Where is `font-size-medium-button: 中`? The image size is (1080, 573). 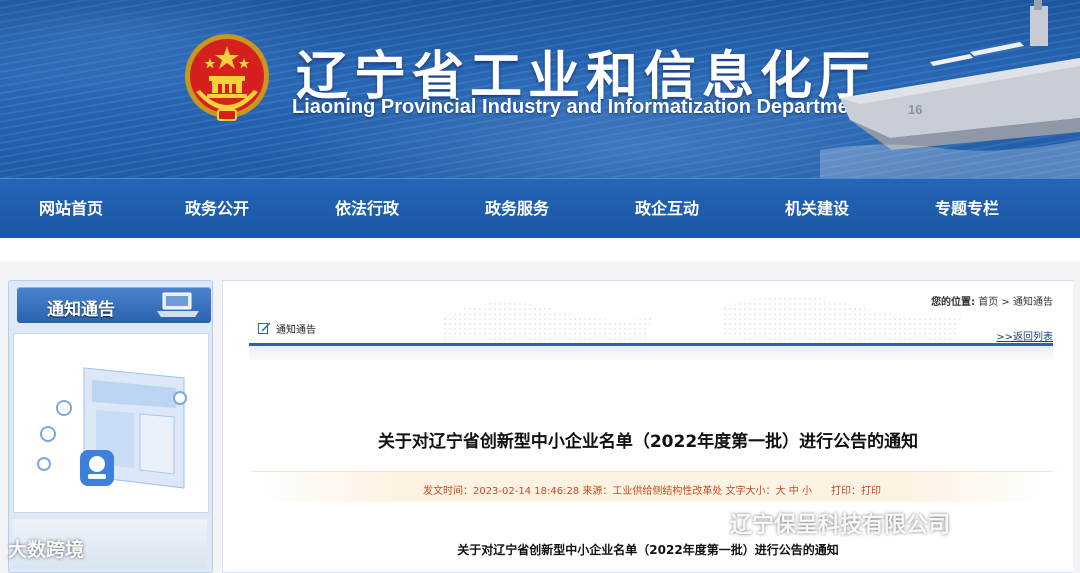
font-size-medium-button: 中 is located at coordinates (794, 491).